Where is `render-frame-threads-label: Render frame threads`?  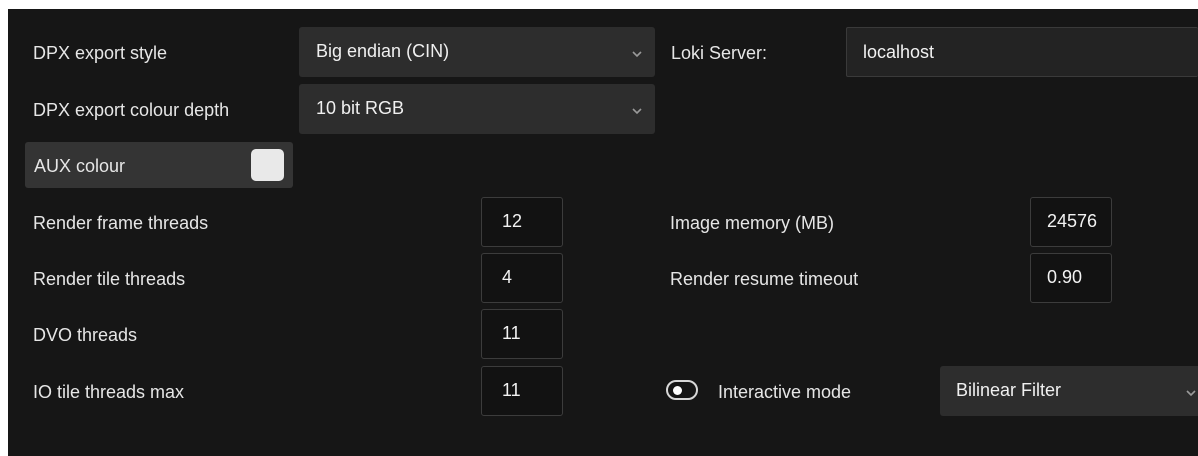
render-frame-threads-label: Render frame threads is located at coordinates (121, 223).